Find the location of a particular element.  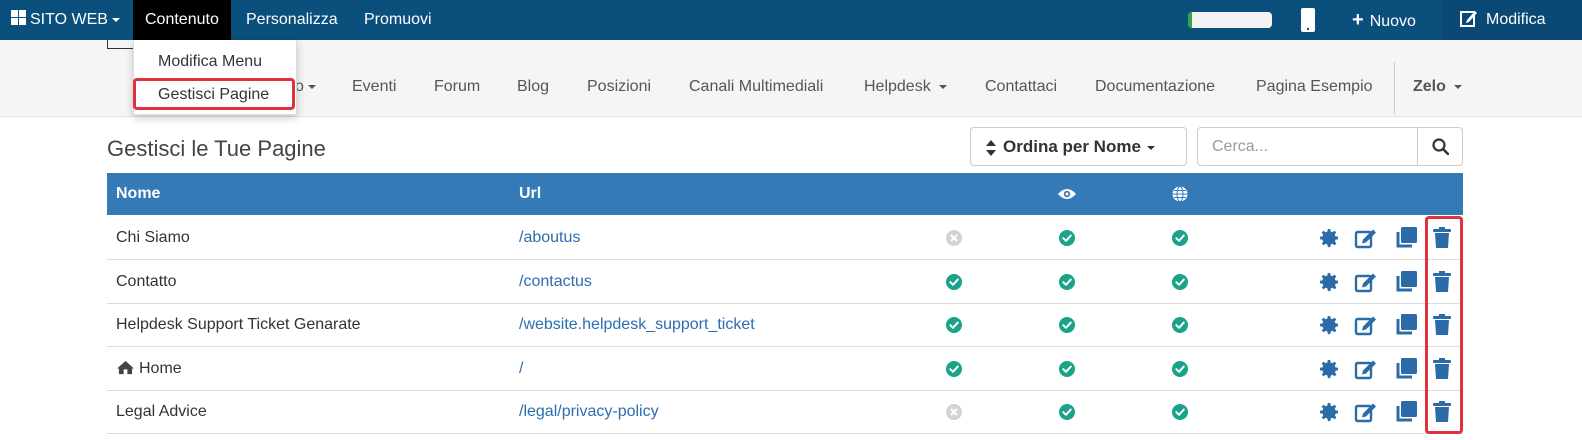

nav-item-media-channels: Canali Multimediali is located at coordinates (756, 78).